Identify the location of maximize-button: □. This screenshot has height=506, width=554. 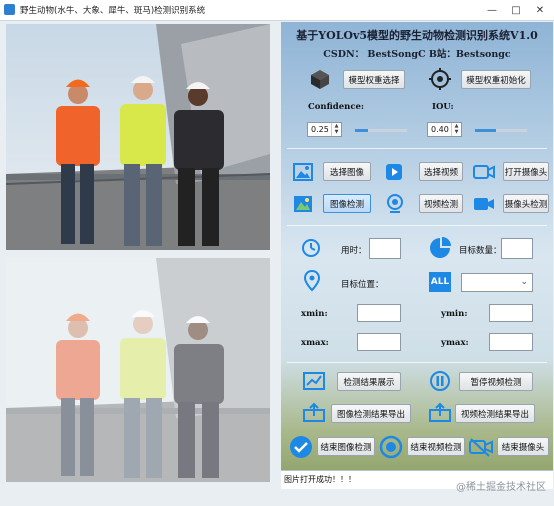
(516, 10).